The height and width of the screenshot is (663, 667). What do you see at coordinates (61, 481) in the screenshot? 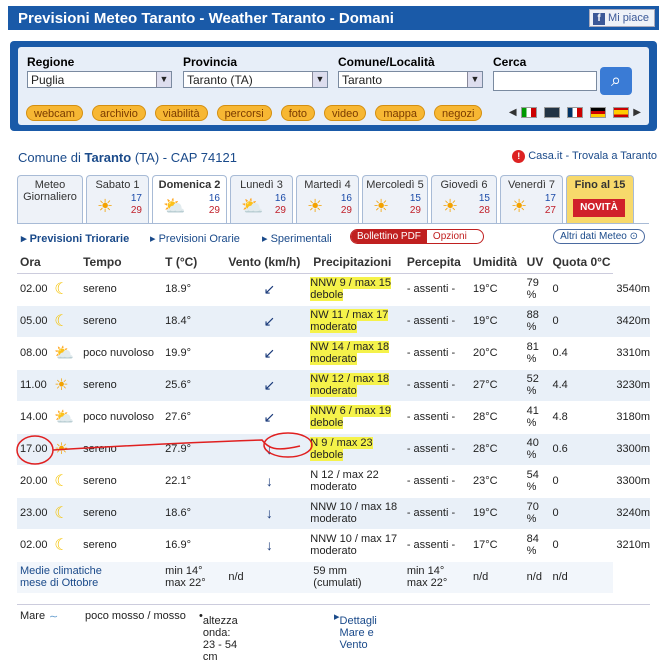
I see `moon-icon: ☾` at bounding box center [61, 481].